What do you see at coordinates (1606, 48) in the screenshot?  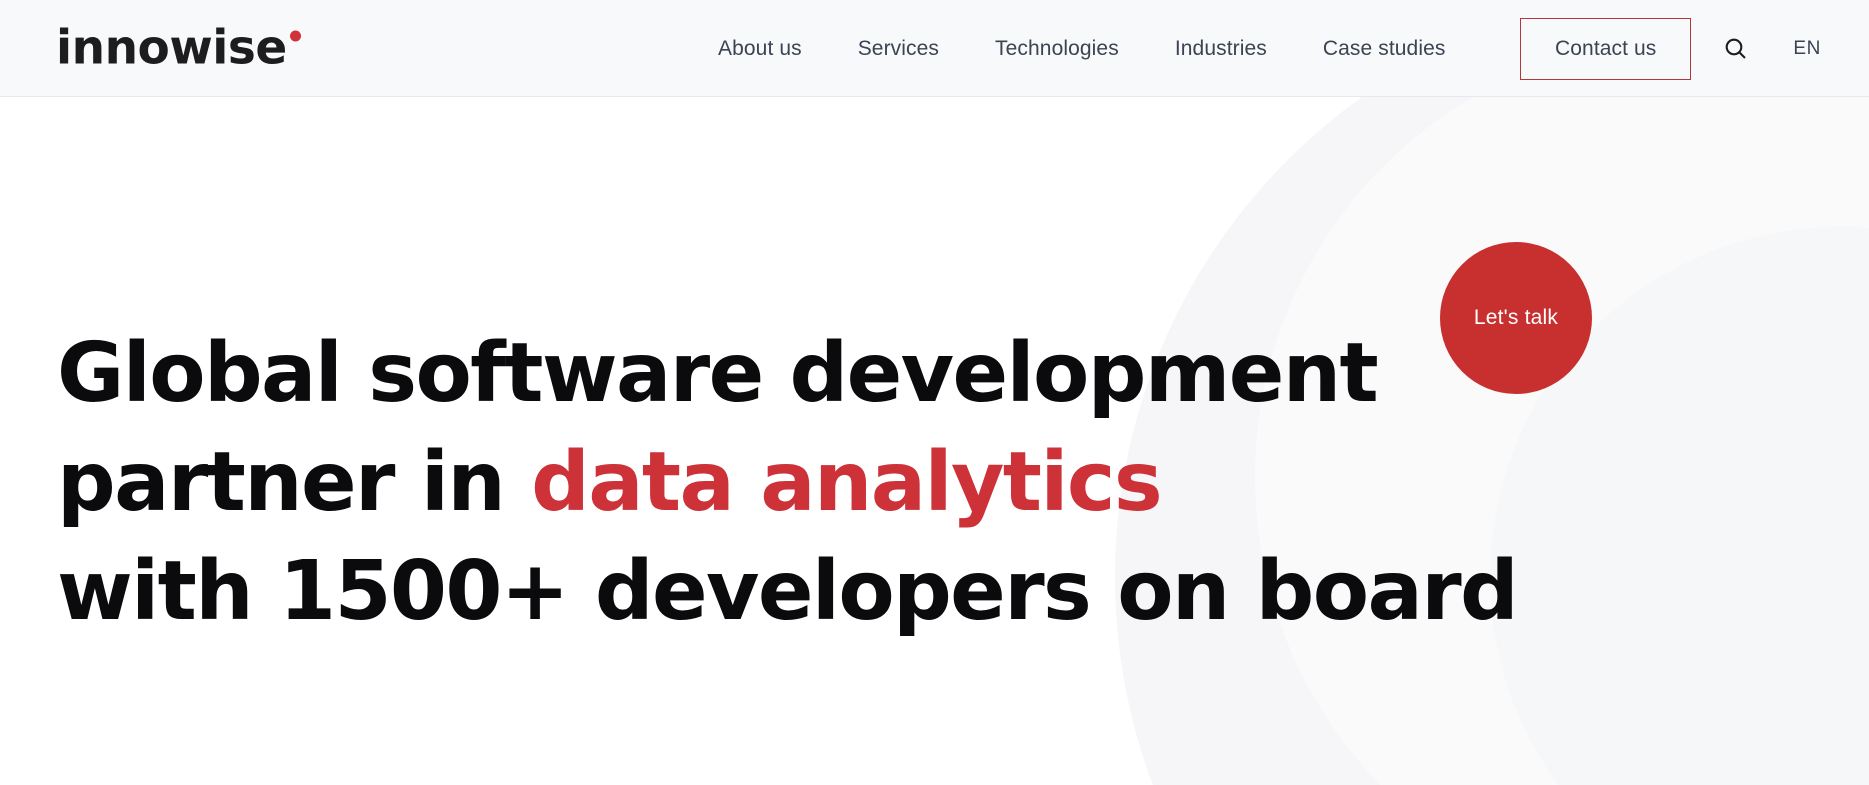 I see `contact-us-button: Contact us` at bounding box center [1606, 48].